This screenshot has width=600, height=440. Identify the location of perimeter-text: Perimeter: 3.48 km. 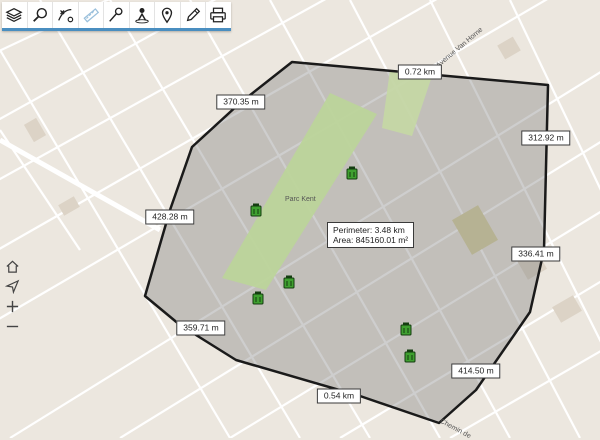
(369, 230).